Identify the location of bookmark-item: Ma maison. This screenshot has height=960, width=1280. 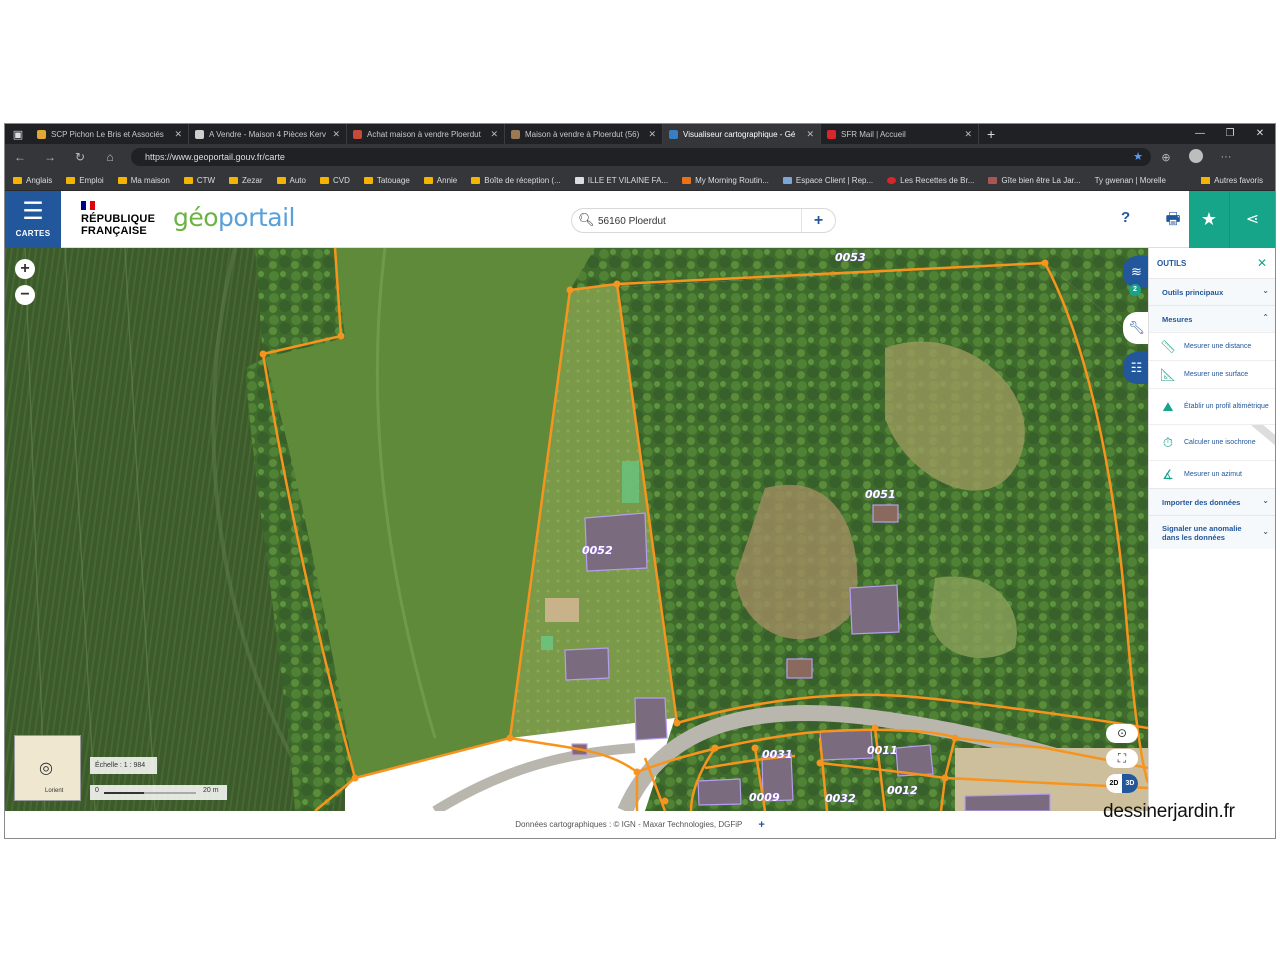
(143, 180).